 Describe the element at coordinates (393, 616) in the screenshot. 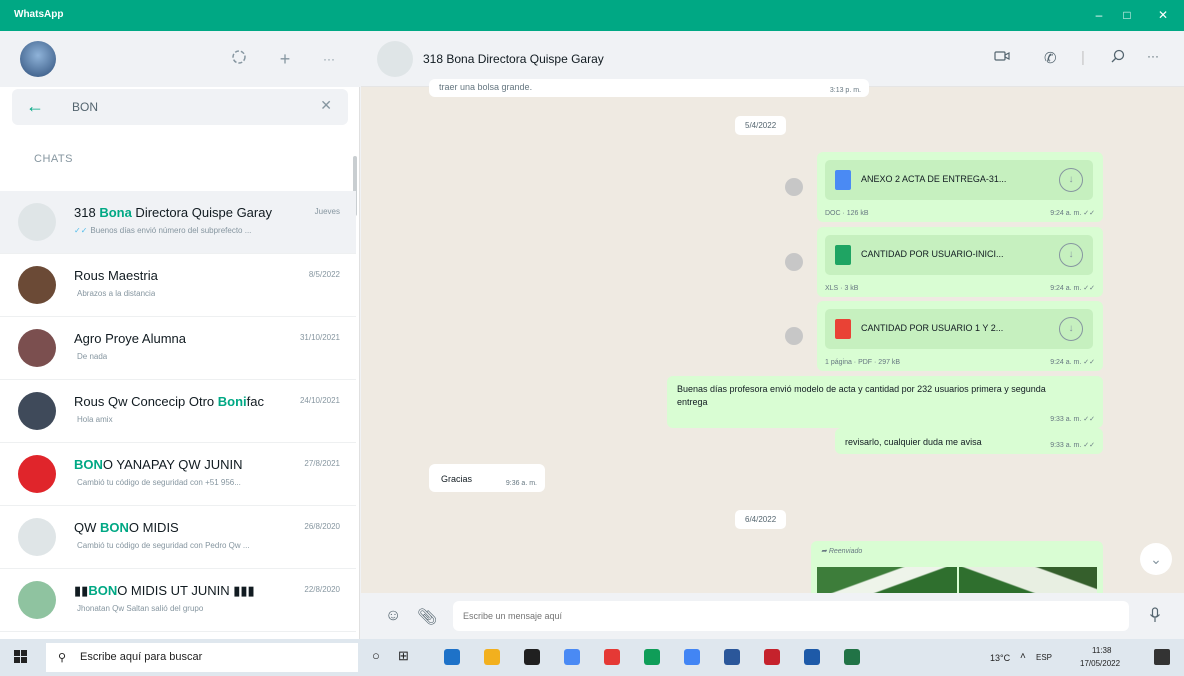

I see `emoji-icon: ☺` at that location.